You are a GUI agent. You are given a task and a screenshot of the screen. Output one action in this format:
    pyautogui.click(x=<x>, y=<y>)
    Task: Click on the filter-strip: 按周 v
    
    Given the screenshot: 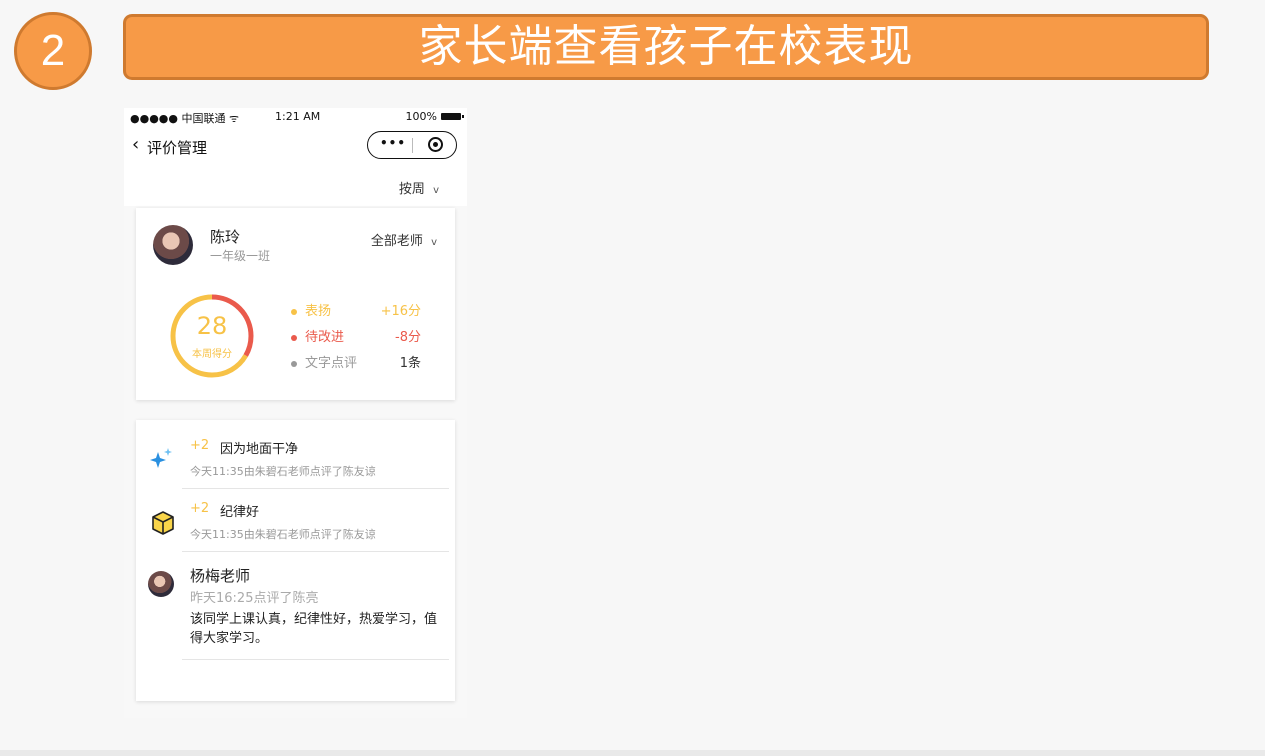 What is the action you would take?
    pyautogui.click(x=295, y=186)
    